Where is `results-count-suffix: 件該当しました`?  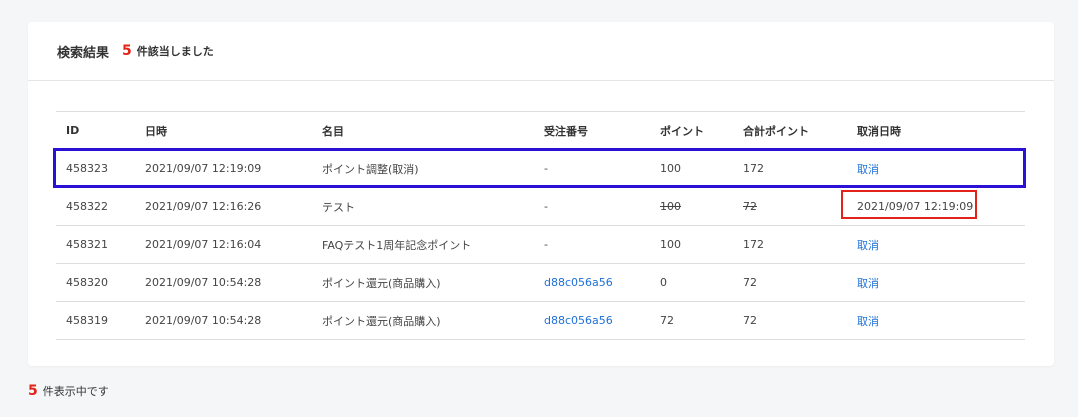 results-count-suffix: 件該当しました is located at coordinates (175, 51).